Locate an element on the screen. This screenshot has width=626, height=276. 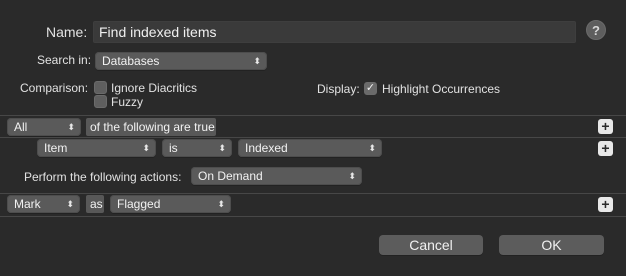
fuzzy-label: Fuzzy is located at coordinates (127, 102).